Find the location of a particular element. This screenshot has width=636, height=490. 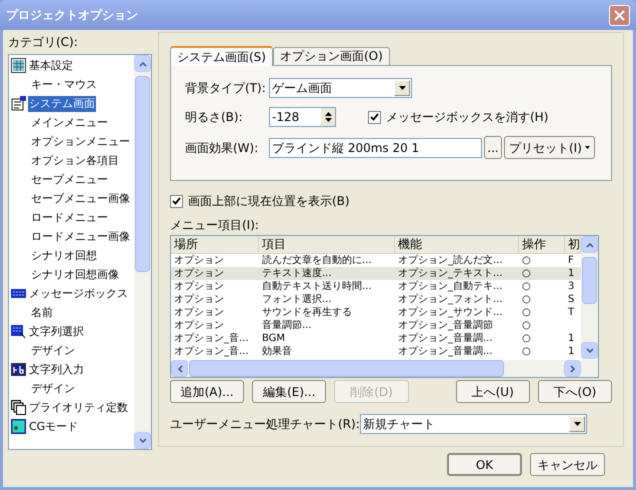

table-cell-text: オプション_音量調節 is located at coordinates (445, 325).